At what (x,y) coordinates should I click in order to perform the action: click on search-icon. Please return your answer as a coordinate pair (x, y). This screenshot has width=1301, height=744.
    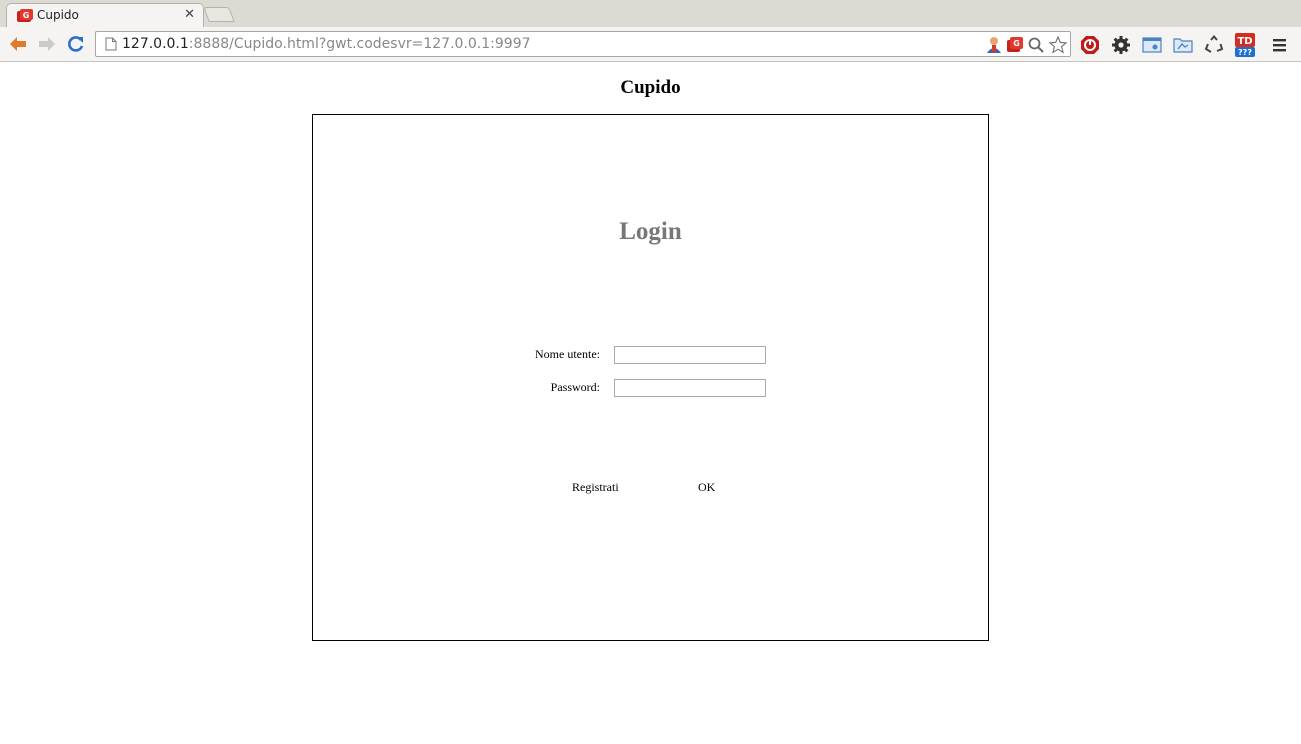
    Looking at the image, I should click on (1036, 45).